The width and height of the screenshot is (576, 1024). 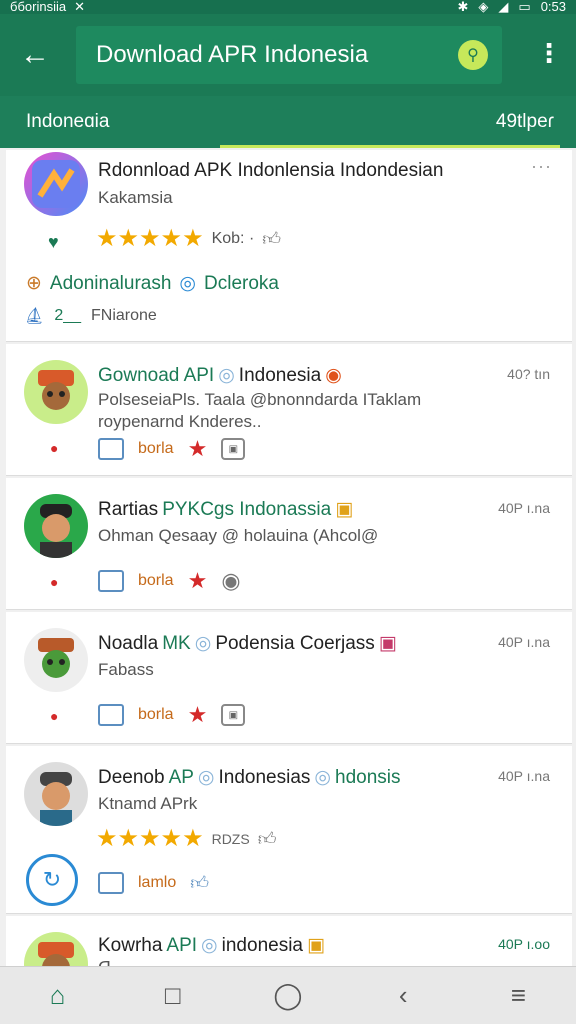 I want to click on badge-icon: ◉, so click(x=333, y=375).